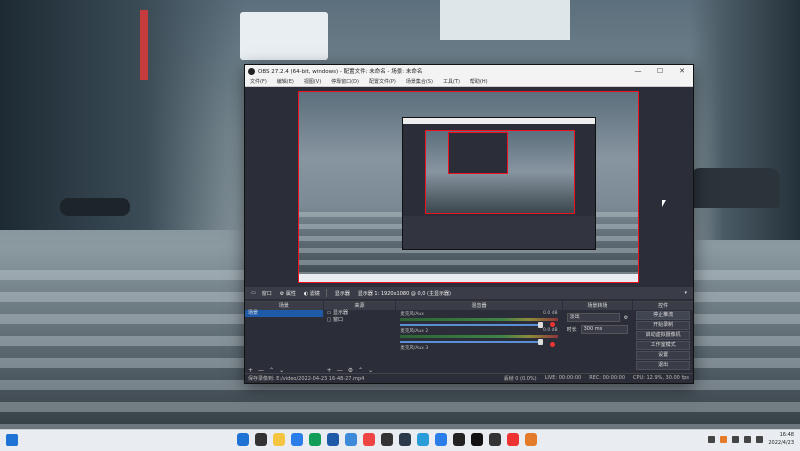 The image size is (800, 451). I want to click on mixer-track: 麦克风/Aux 3, so click(478, 348).